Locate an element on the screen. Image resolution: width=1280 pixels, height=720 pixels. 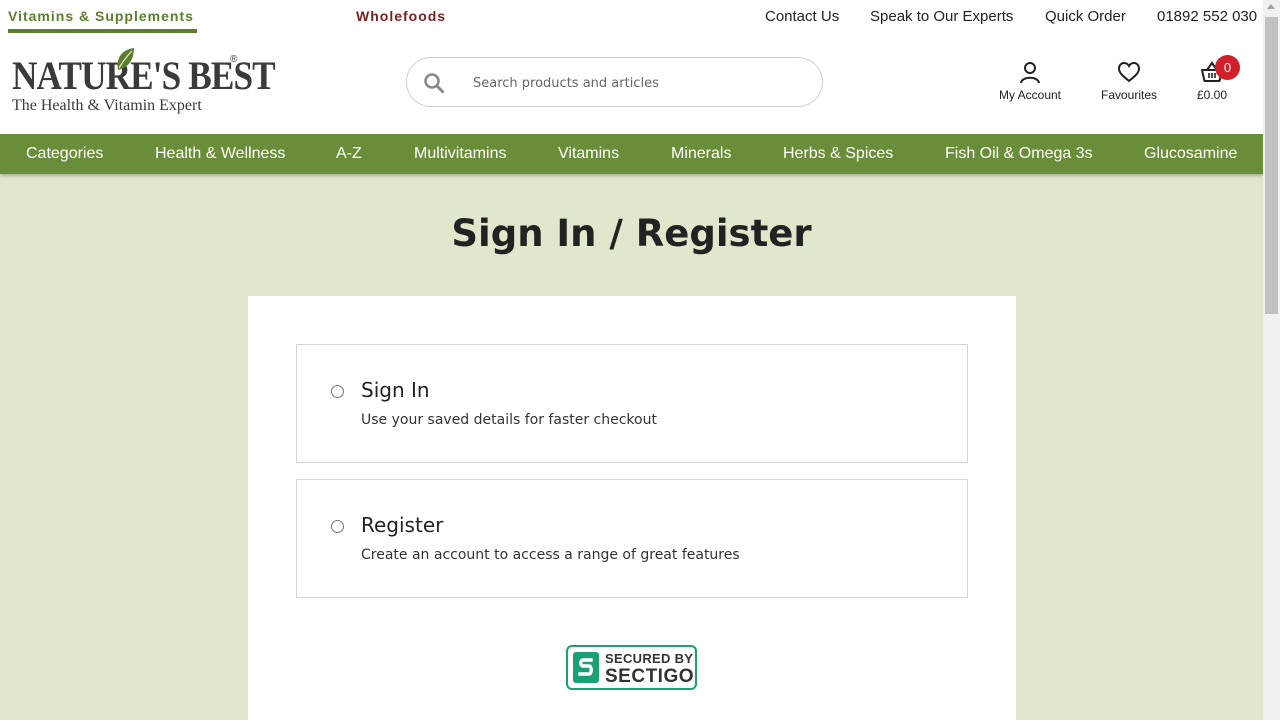
nav-item-fish-oil: Fish Oil & Omega 3s is located at coordinates (1019, 154).